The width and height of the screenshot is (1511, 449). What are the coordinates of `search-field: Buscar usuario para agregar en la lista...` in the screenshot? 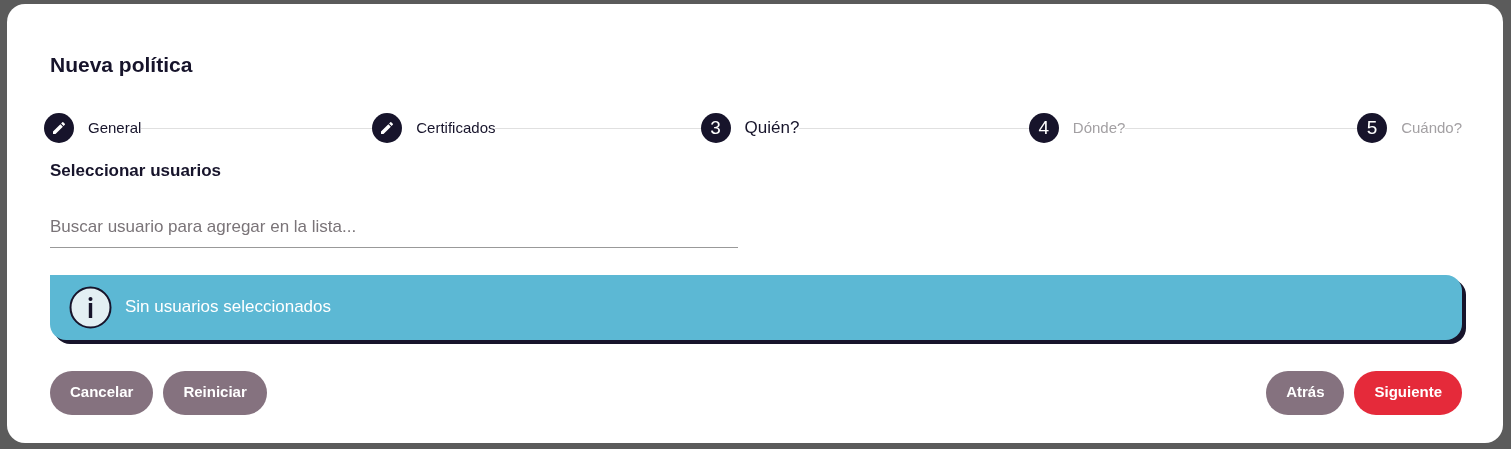 It's located at (394, 227).